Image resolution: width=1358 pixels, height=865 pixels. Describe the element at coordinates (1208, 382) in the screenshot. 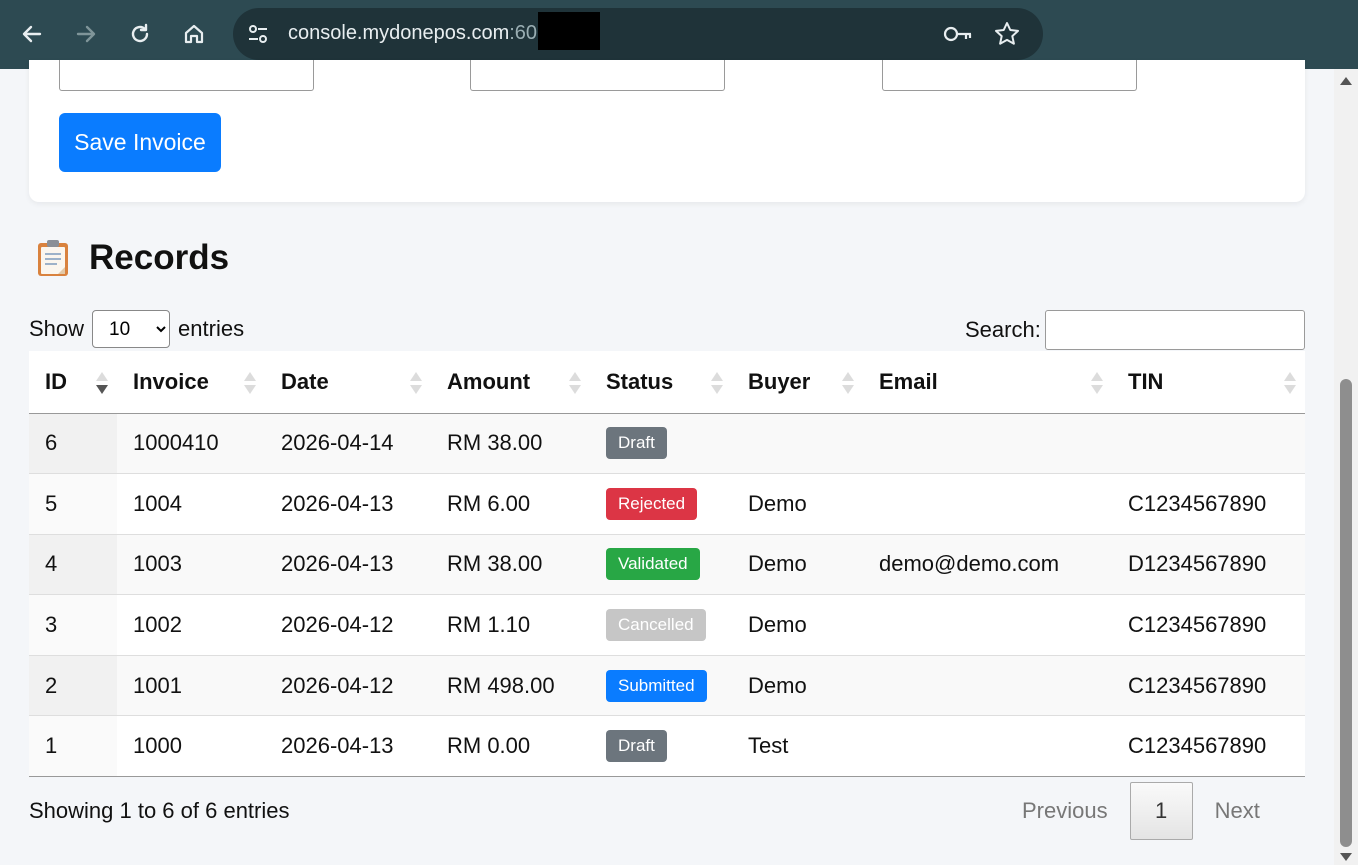

I see `column-header-tin: TIN` at that location.